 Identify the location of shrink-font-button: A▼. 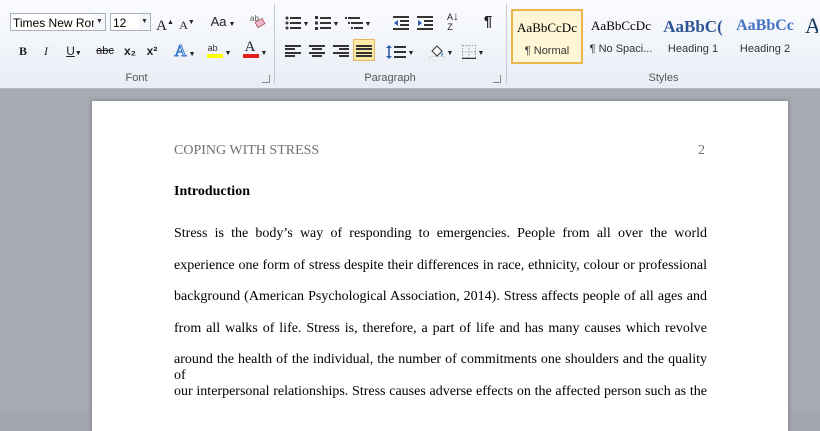
(187, 22).